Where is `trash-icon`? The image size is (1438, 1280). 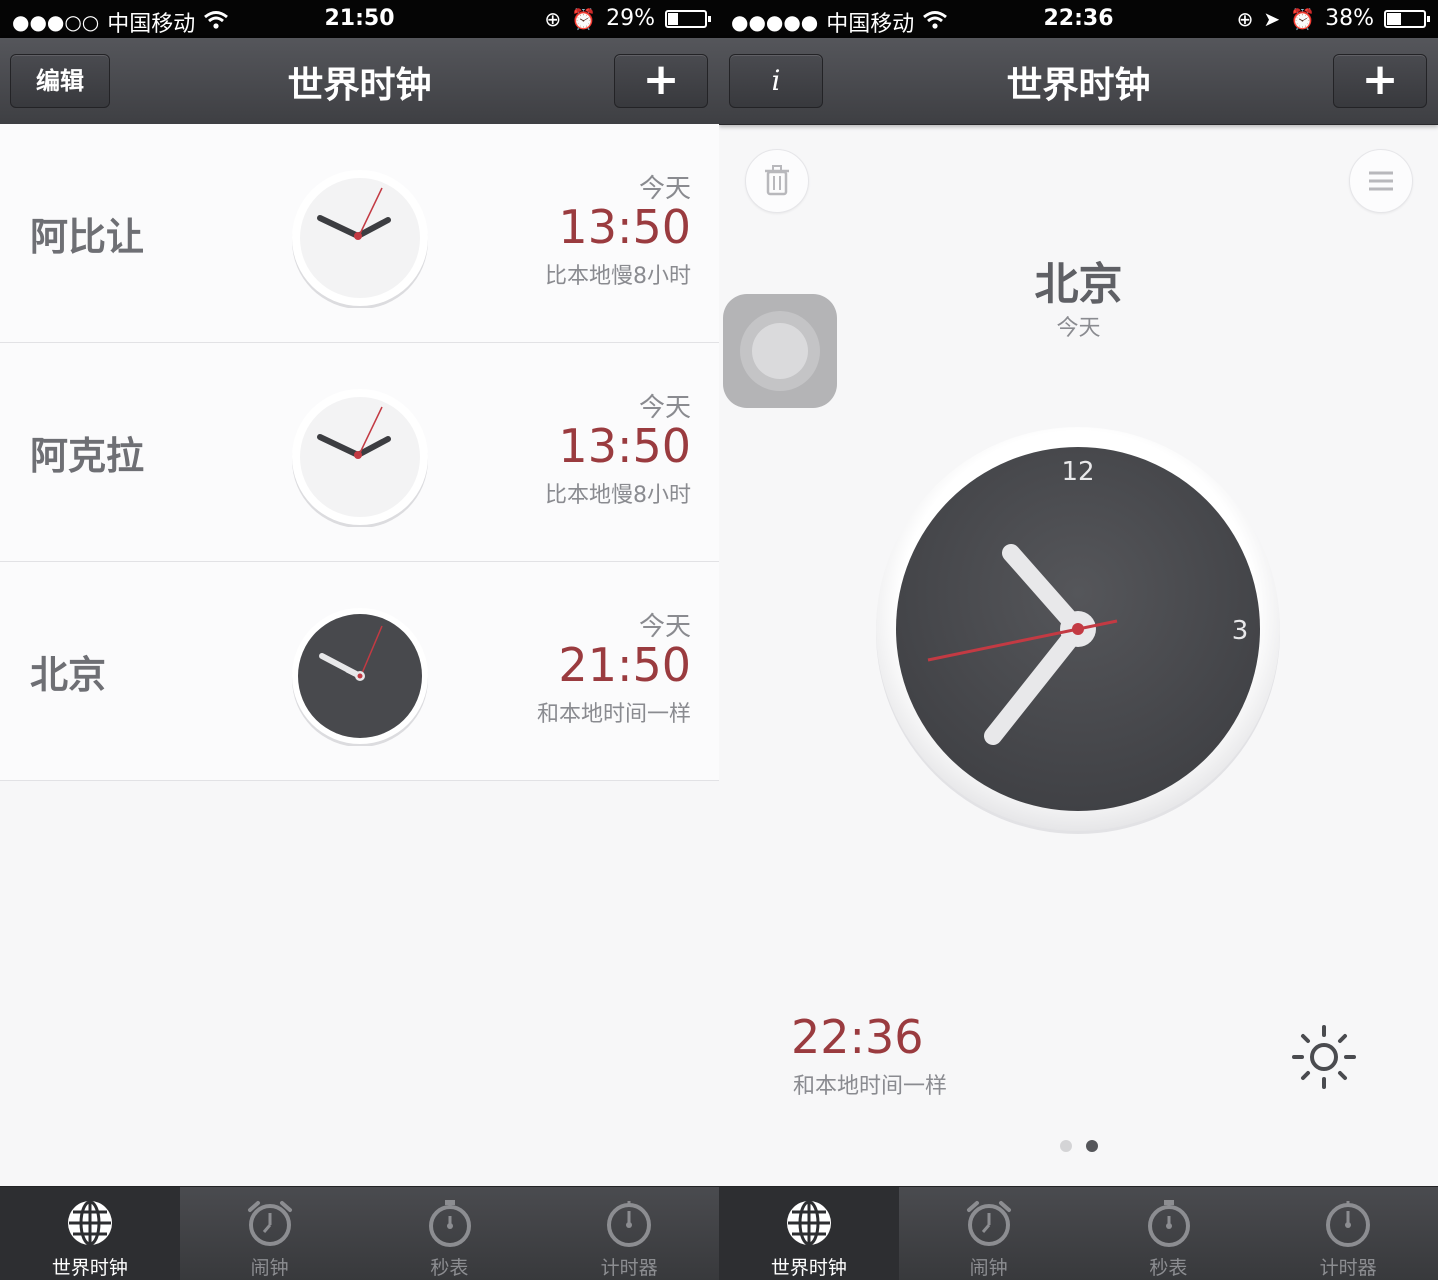 trash-icon is located at coordinates (777, 180).